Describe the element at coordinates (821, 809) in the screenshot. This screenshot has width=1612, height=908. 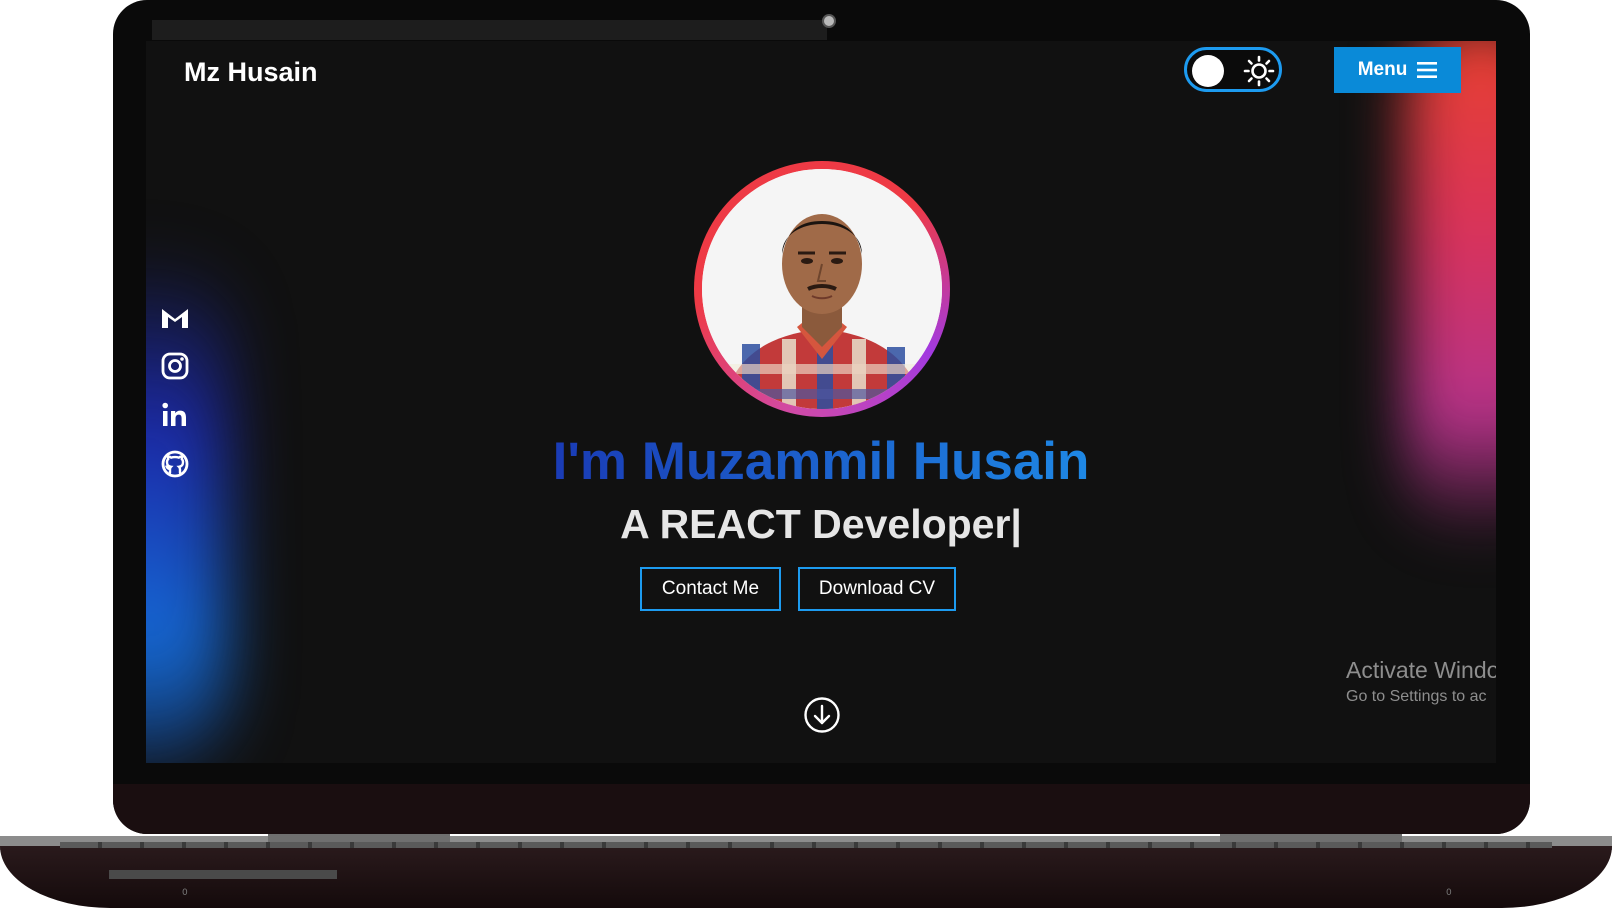
I see `laptop-chin` at that location.